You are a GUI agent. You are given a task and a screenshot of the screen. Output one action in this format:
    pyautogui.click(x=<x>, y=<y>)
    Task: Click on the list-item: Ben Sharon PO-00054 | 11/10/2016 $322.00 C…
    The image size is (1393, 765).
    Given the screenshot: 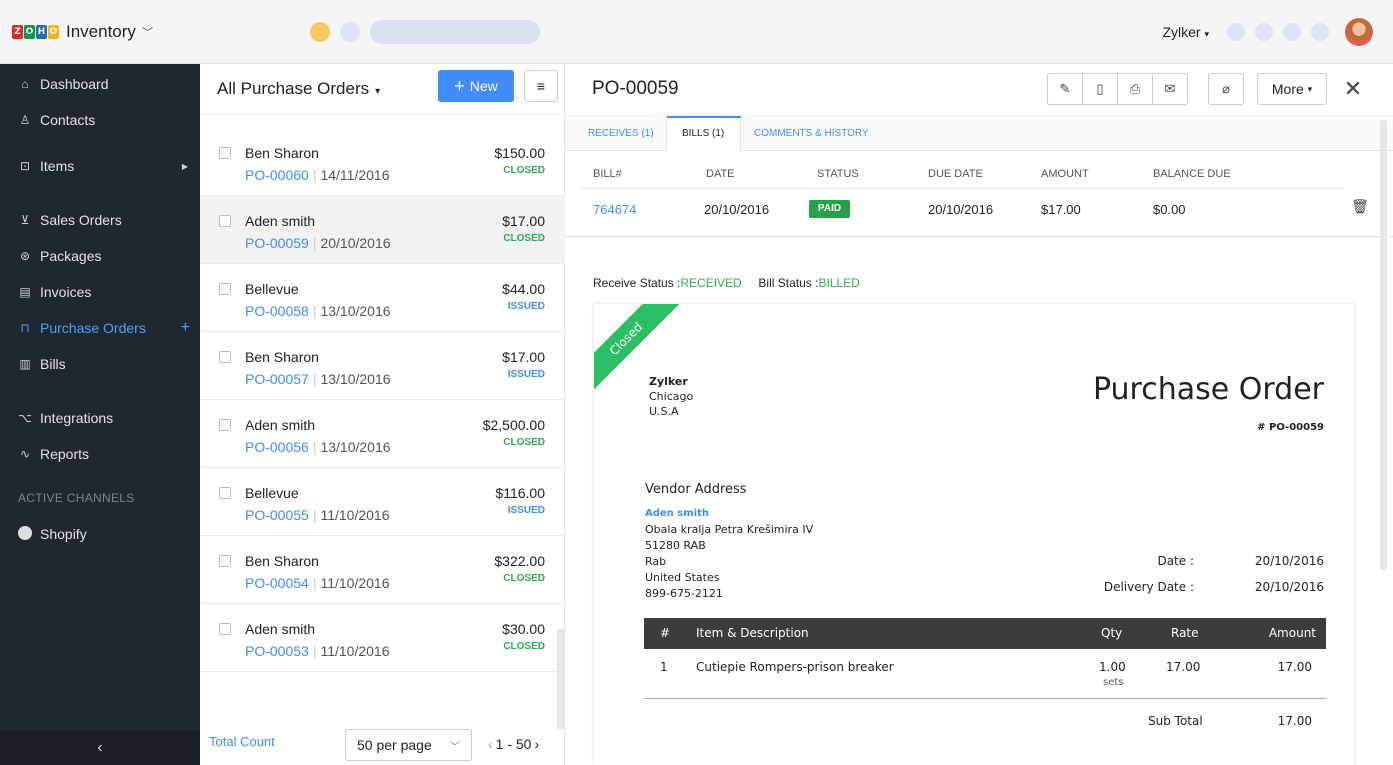 What is the action you would take?
    pyautogui.click(x=382, y=570)
    